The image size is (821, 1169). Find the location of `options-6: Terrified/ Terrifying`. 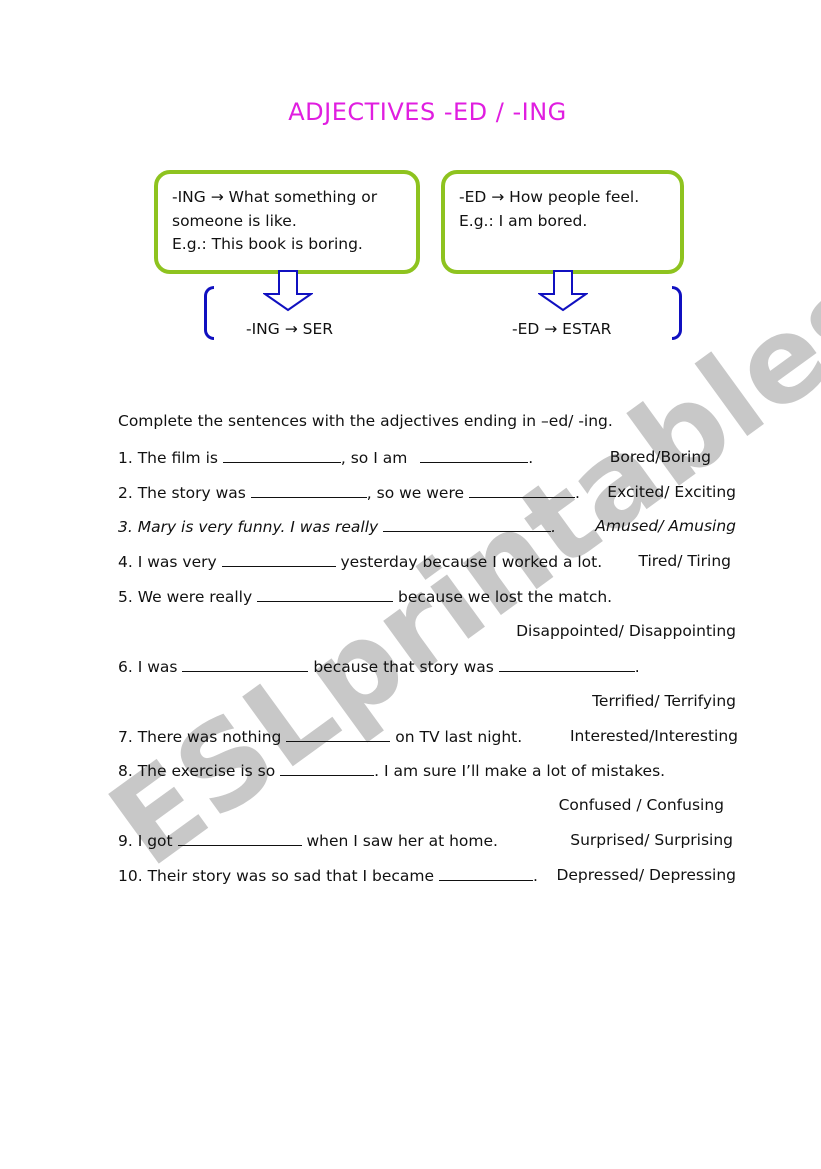

options-6: Terrified/ Terrifying is located at coordinates (664, 701).